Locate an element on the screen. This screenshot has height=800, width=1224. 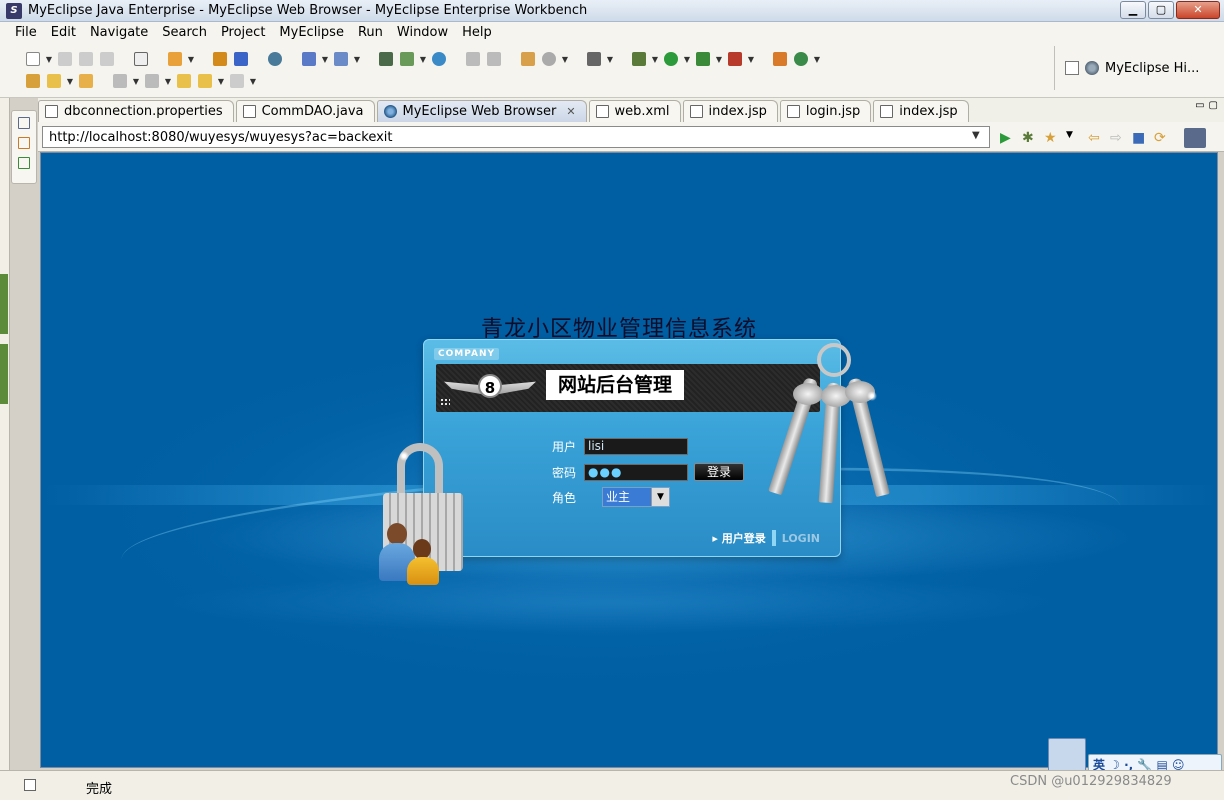
role-select: 业主 ▼ is located at coordinates (636, 497).